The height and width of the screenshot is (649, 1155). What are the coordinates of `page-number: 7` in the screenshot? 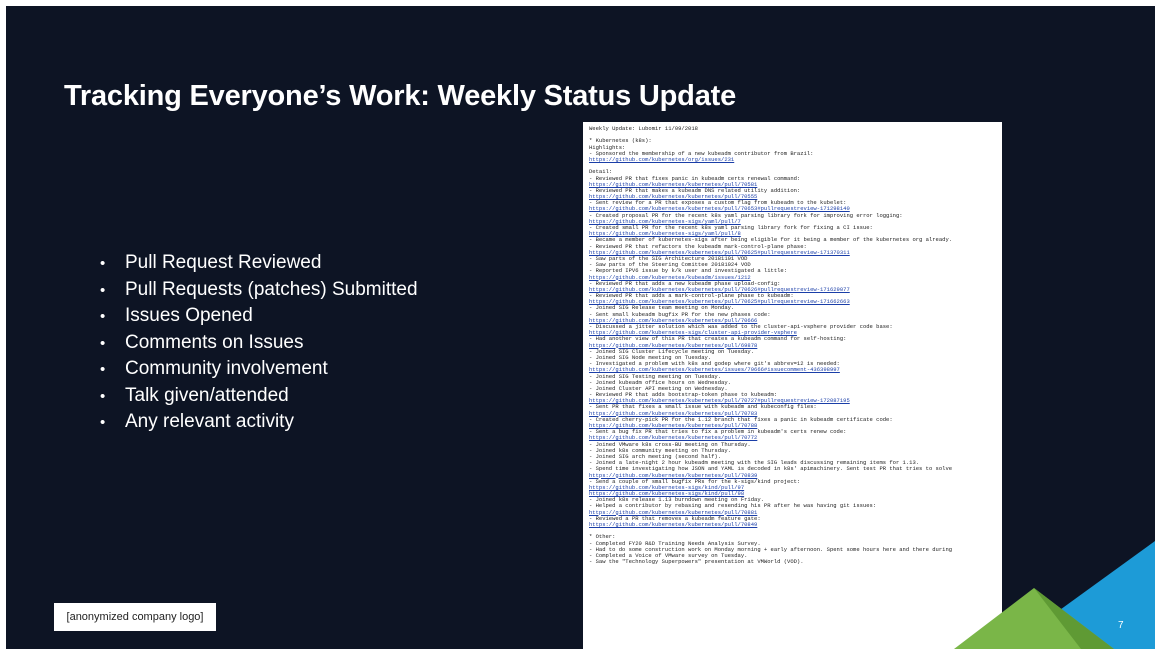 It's located at (1121, 625).